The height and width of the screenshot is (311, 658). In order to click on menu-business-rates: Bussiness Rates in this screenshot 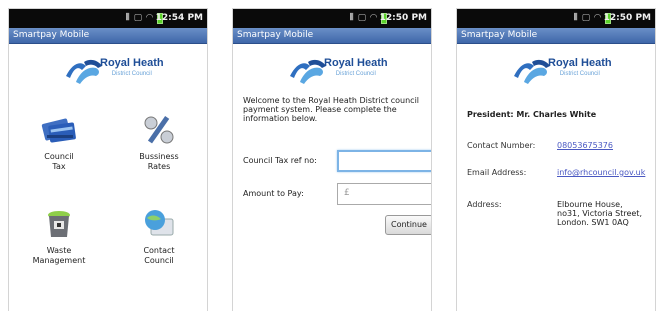, I will do `click(159, 143)`.